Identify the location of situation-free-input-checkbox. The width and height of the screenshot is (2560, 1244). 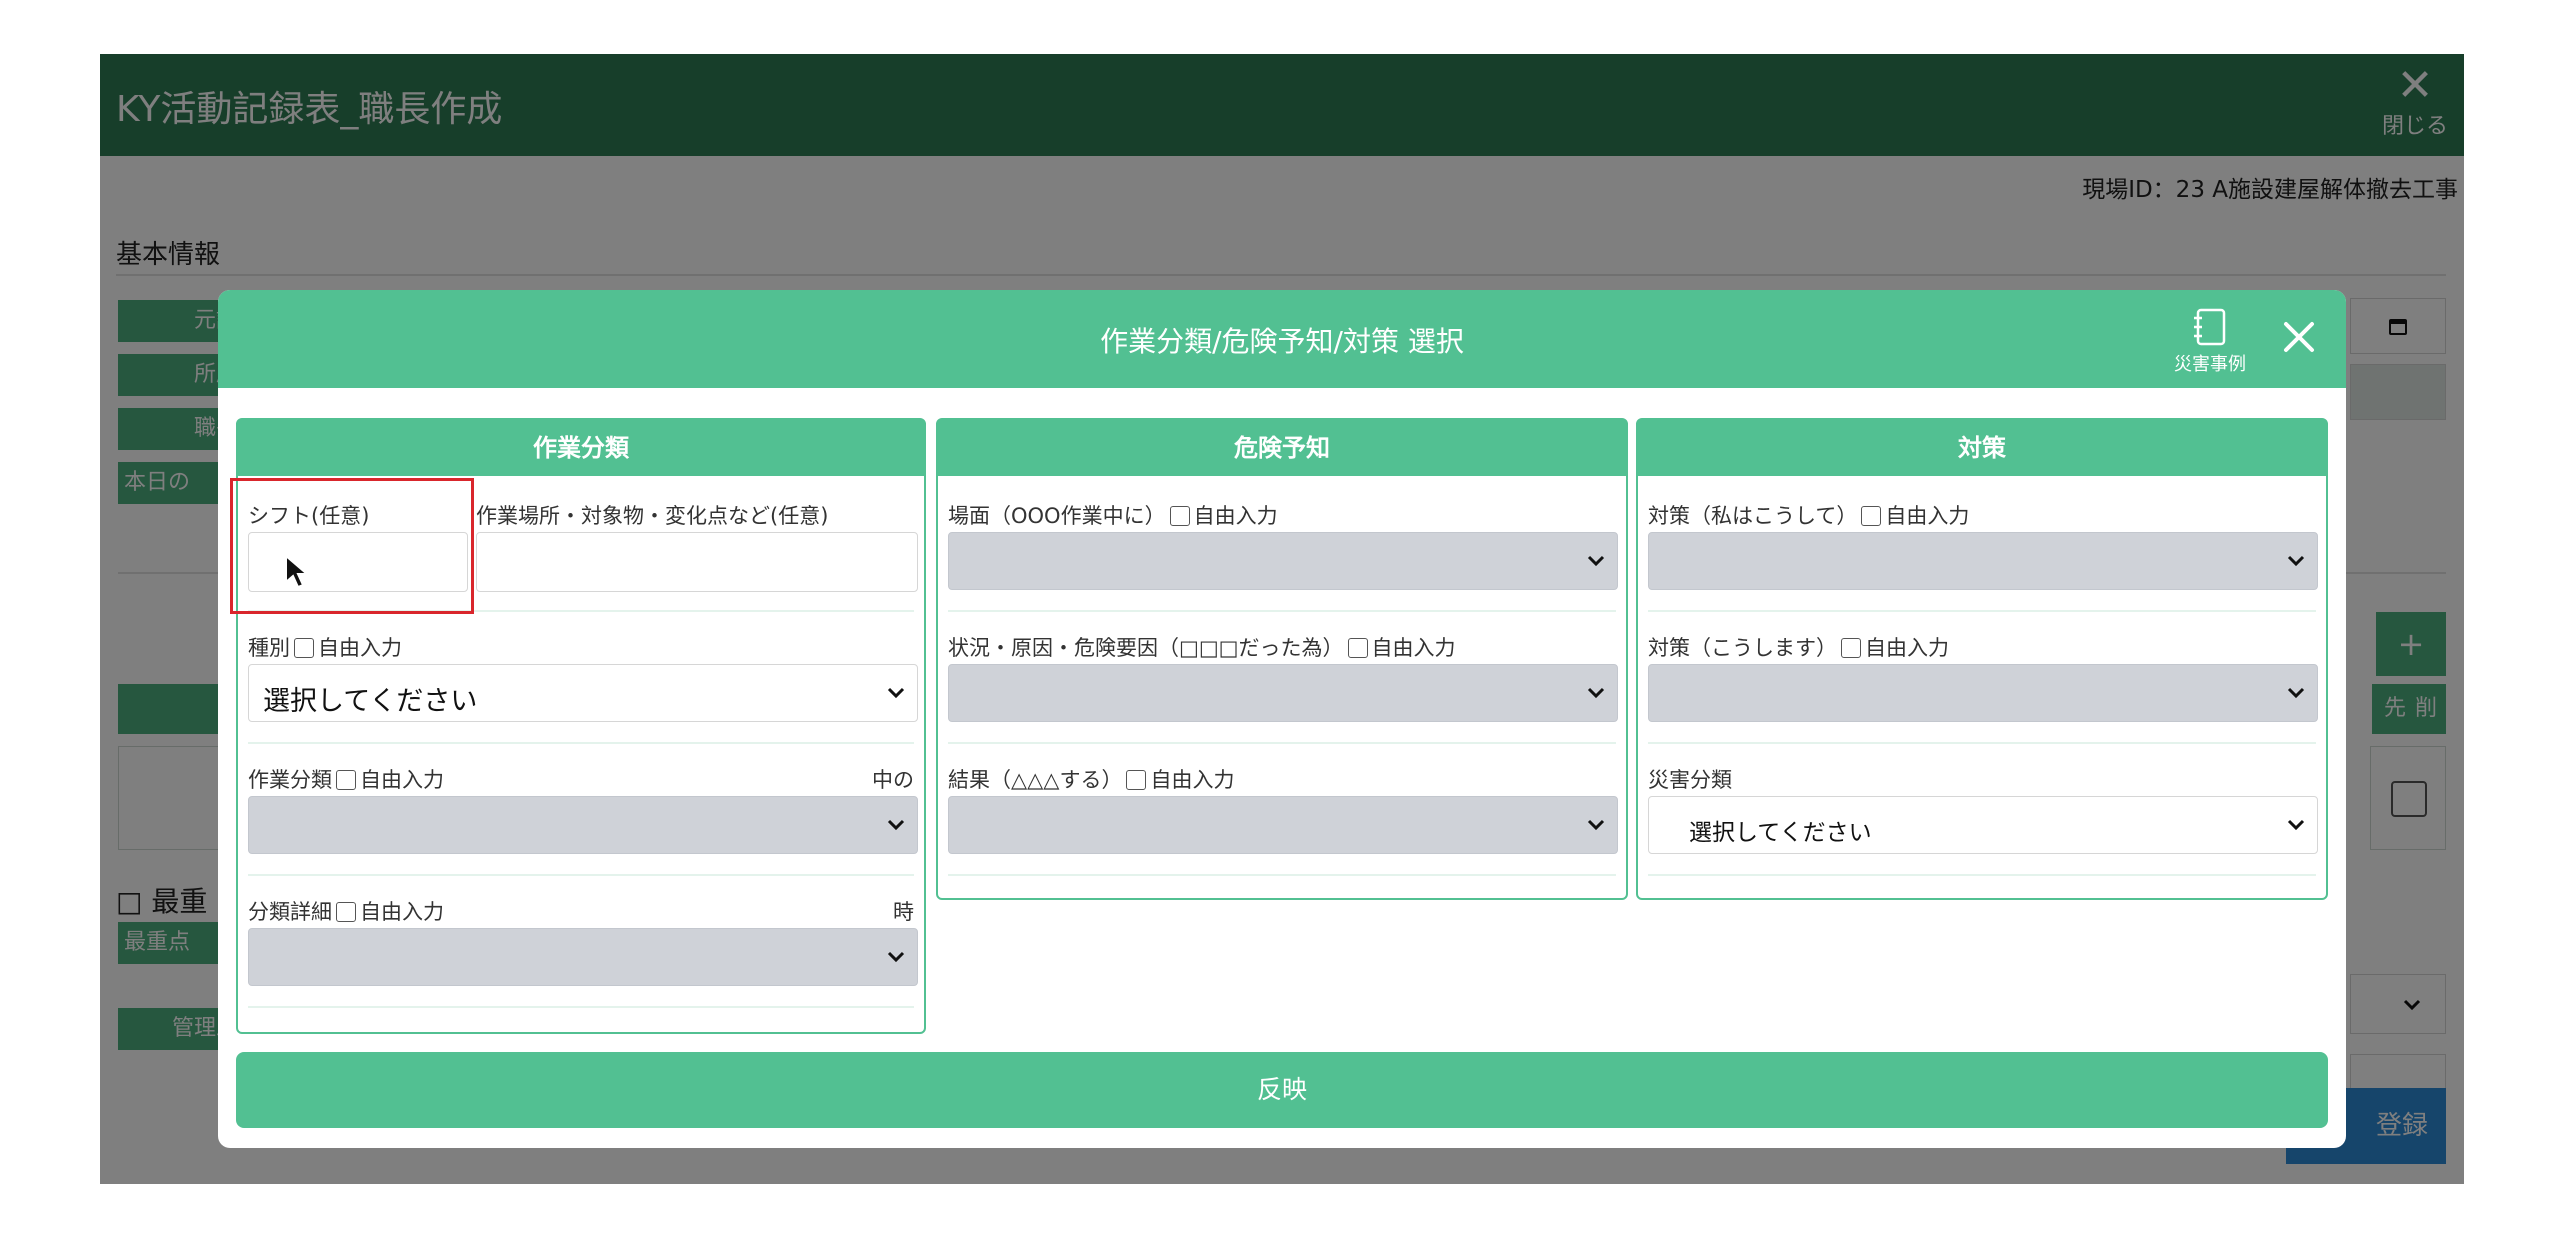
(1357, 648).